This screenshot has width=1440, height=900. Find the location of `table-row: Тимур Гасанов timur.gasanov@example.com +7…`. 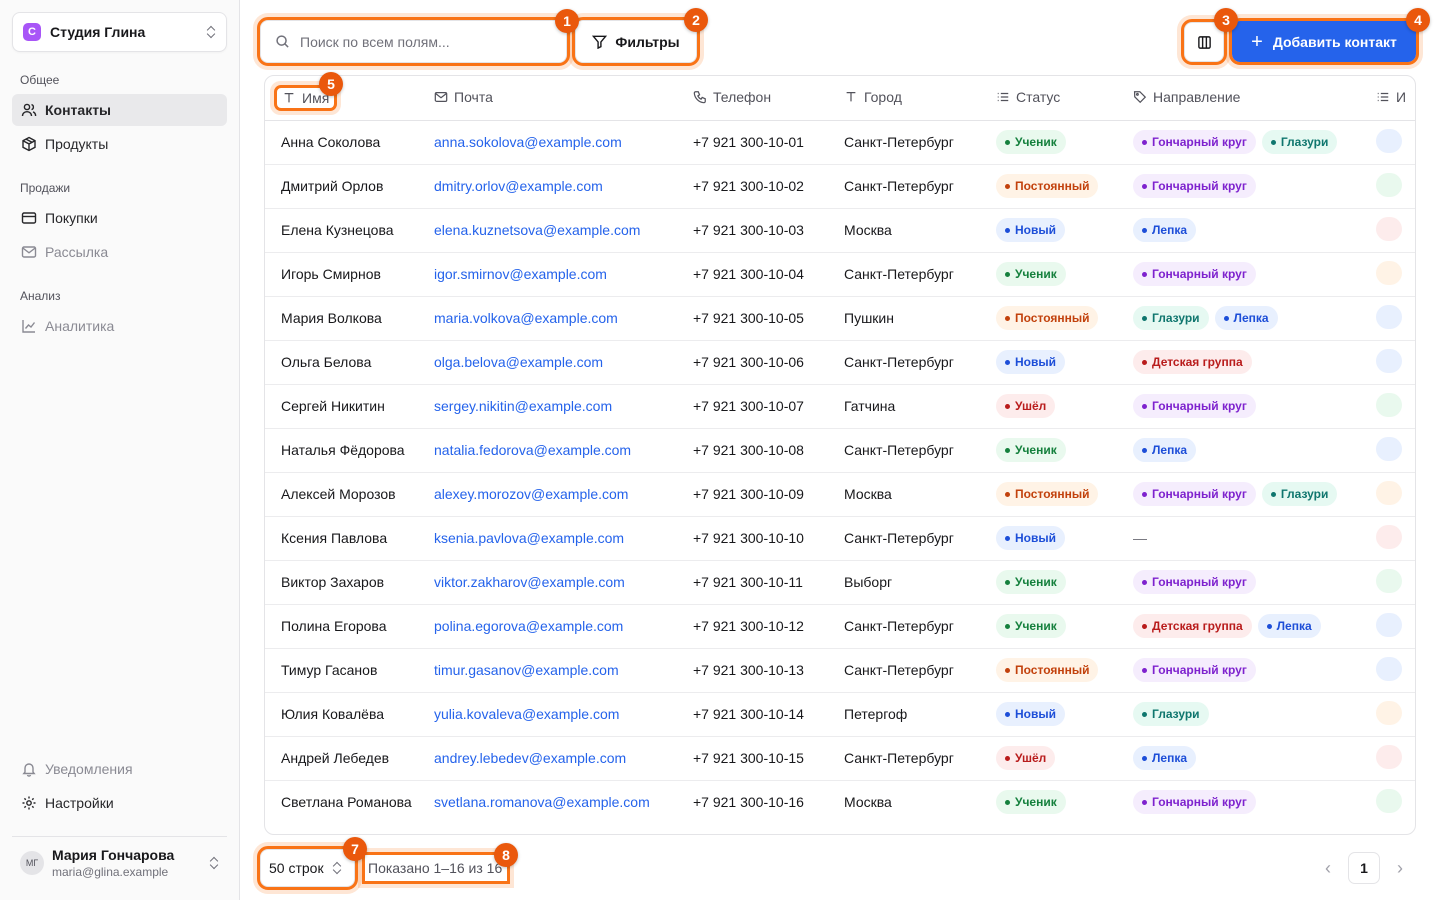

table-row: Тимур Гасанов timur.gasanov@example.com +7… is located at coordinates (840, 670).